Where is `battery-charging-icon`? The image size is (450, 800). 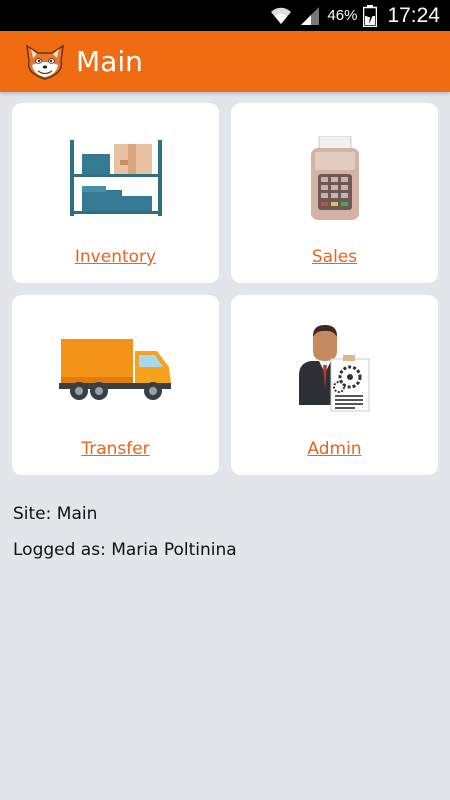
battery-charging-icon is located at coordinates (370, 15).